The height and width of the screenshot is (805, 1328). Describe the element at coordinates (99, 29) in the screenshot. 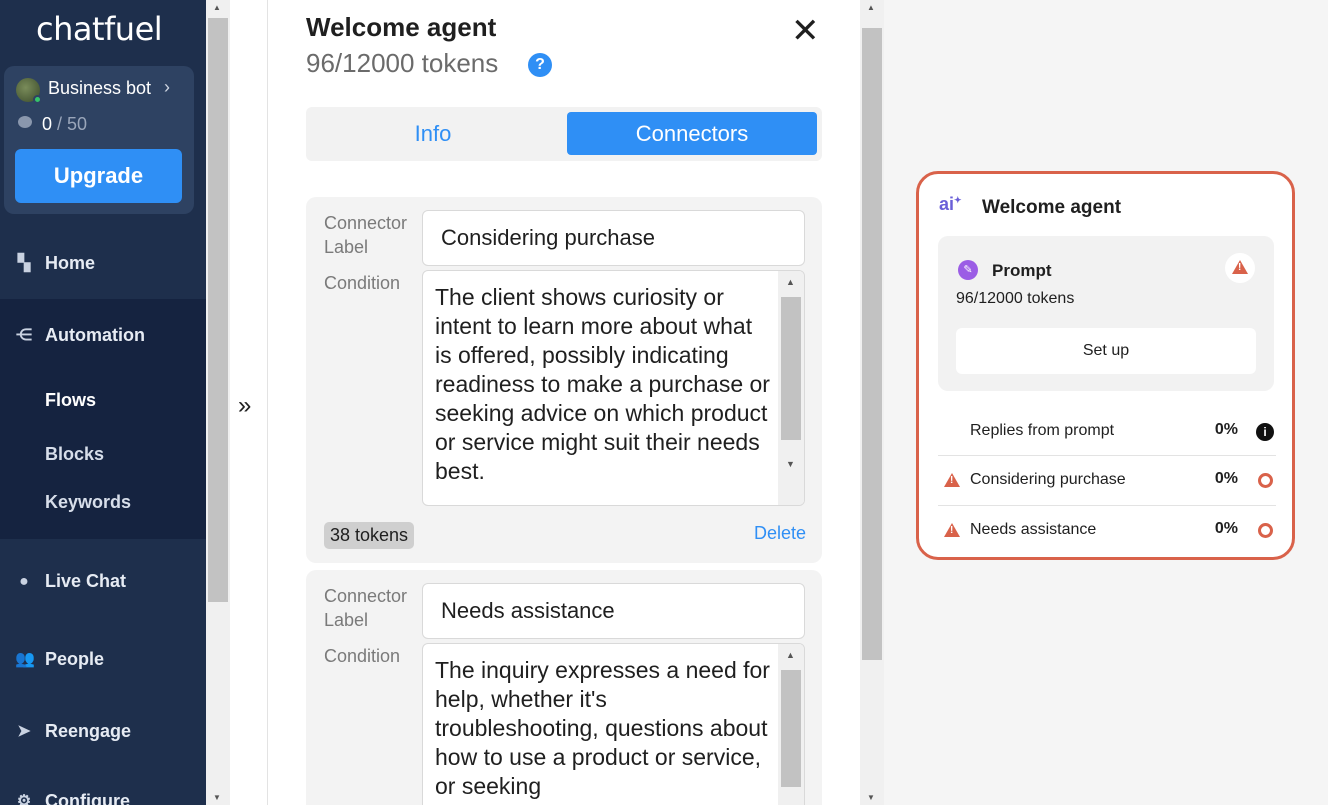

I see `chatfuel-logo: chatfuel` at that location.